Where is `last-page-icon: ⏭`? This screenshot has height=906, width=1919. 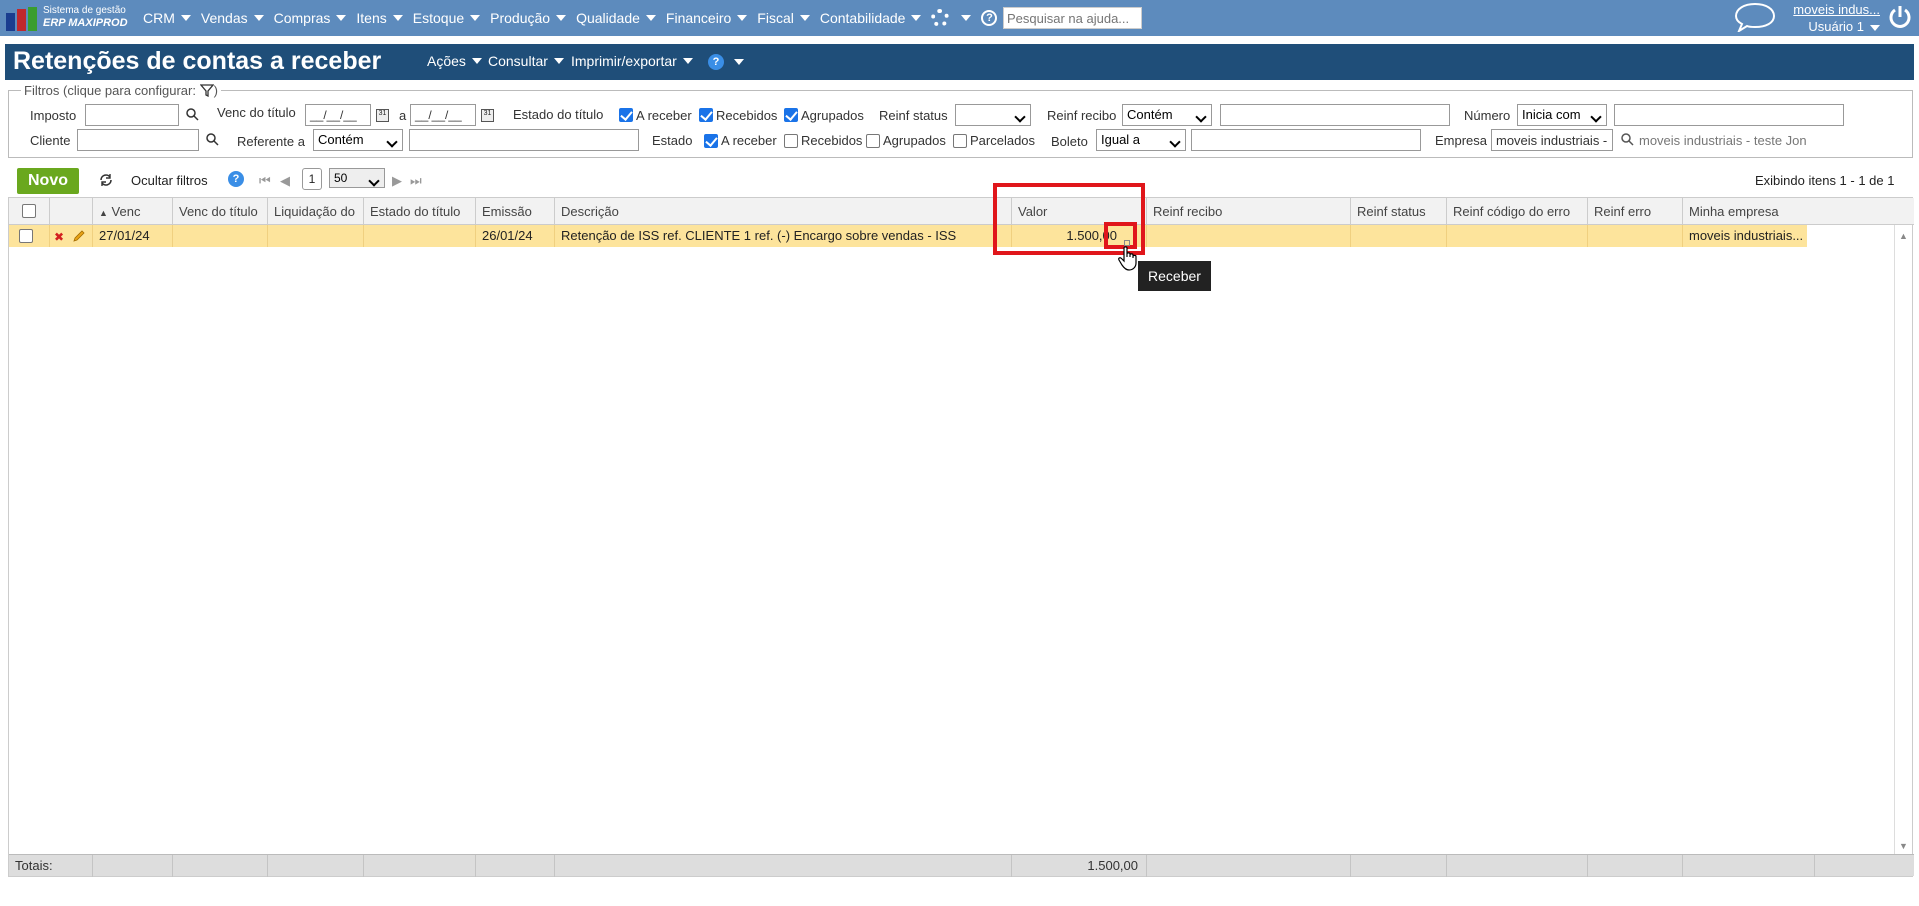
last-page-icon: ⏭ is located at coordinates (416, 181).